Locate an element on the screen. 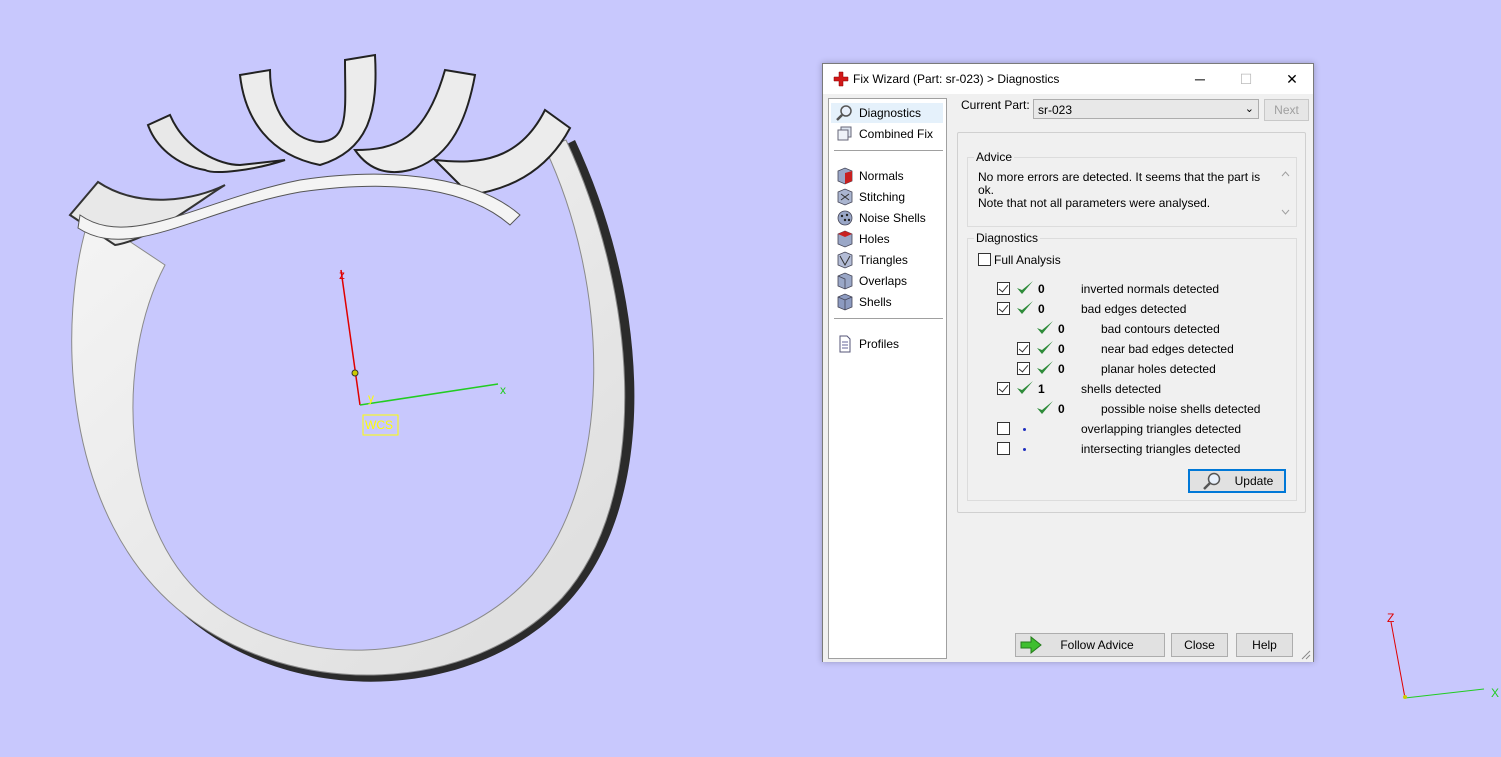 The width and height of the screenshot is (1501, 757). minimize-button: ─ is located at coordinates (1200, 79).